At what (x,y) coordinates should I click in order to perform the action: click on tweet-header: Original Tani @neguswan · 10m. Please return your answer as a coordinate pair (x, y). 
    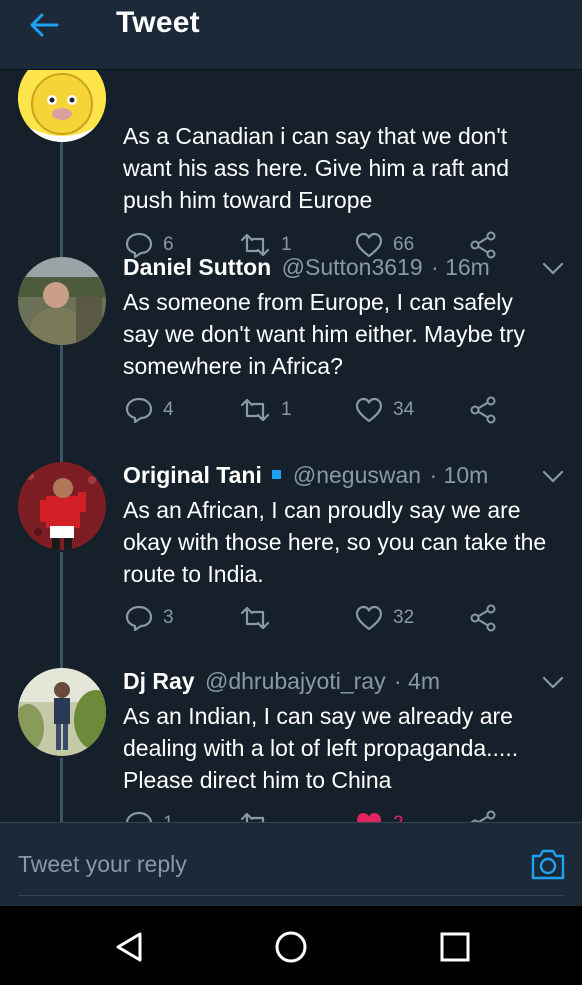
    Looking at the image, I should click on (345, 477).